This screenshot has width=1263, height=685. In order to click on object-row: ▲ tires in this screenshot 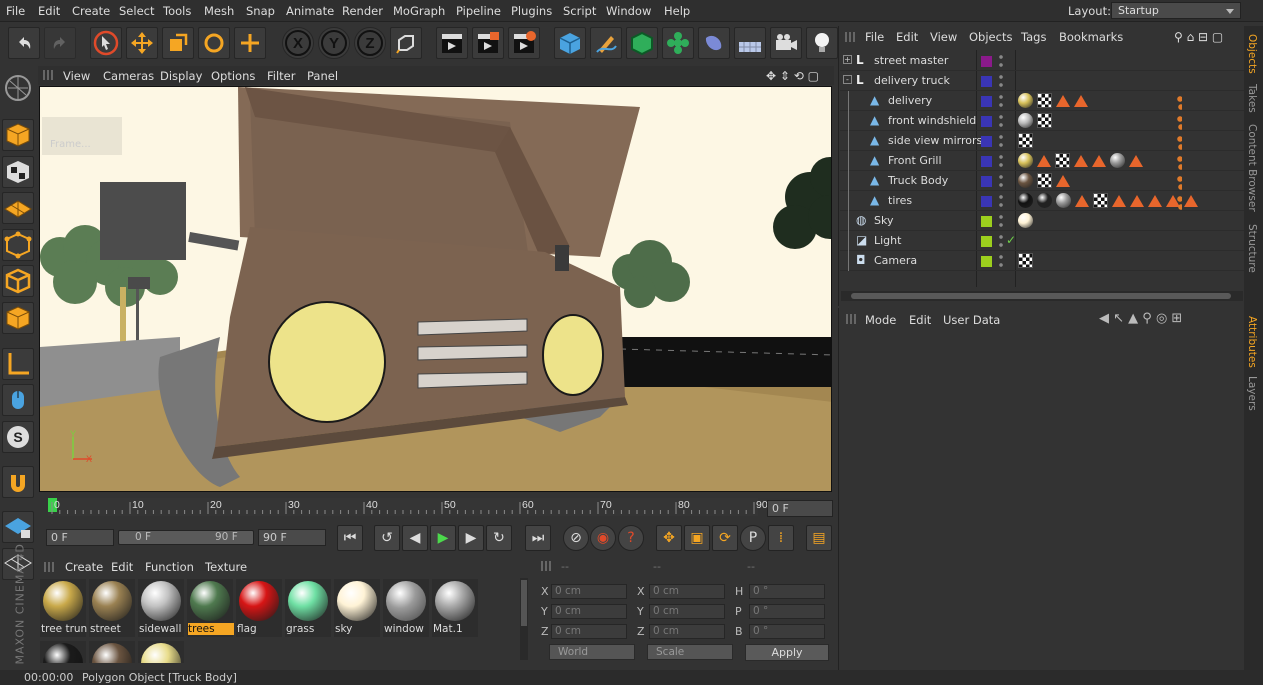, I will do `click(1042, 201)`.